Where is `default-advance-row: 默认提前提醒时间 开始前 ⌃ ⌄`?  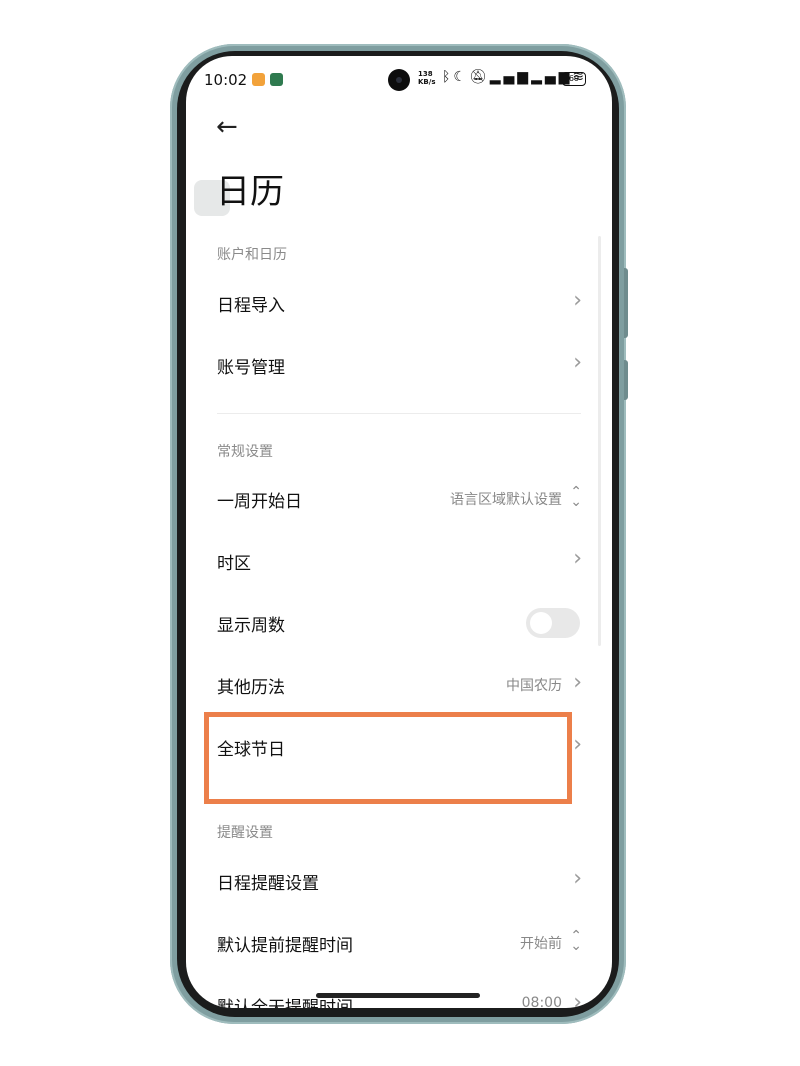
default-advance-row: 默认提前提醒时间 开始前 ⌃ ⌄ is located at coordinates (399, 944).